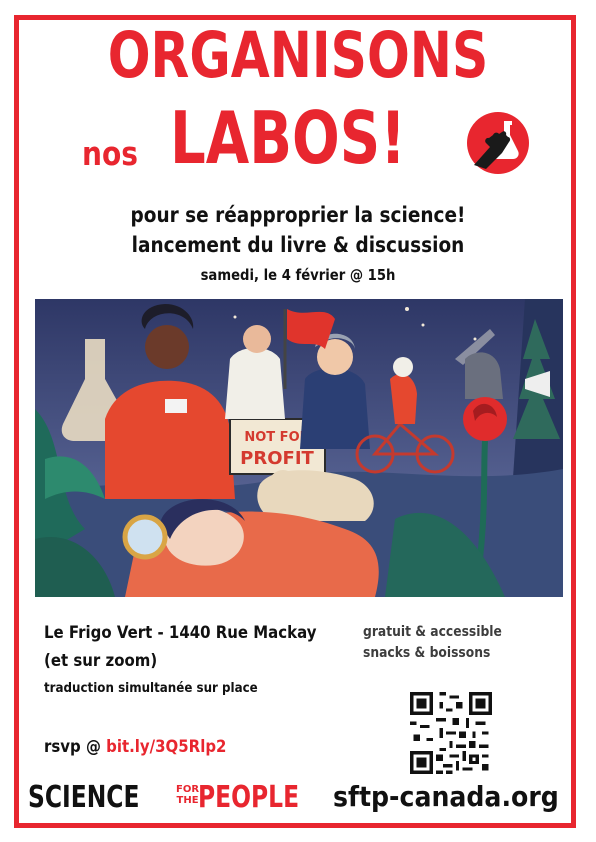 This screenshot has height=842, width=596. What do you see at coordinates (298, 55) in the screenshot?
I see `headline-organisons: ORGANISONS` at bounding box center [298, 55].